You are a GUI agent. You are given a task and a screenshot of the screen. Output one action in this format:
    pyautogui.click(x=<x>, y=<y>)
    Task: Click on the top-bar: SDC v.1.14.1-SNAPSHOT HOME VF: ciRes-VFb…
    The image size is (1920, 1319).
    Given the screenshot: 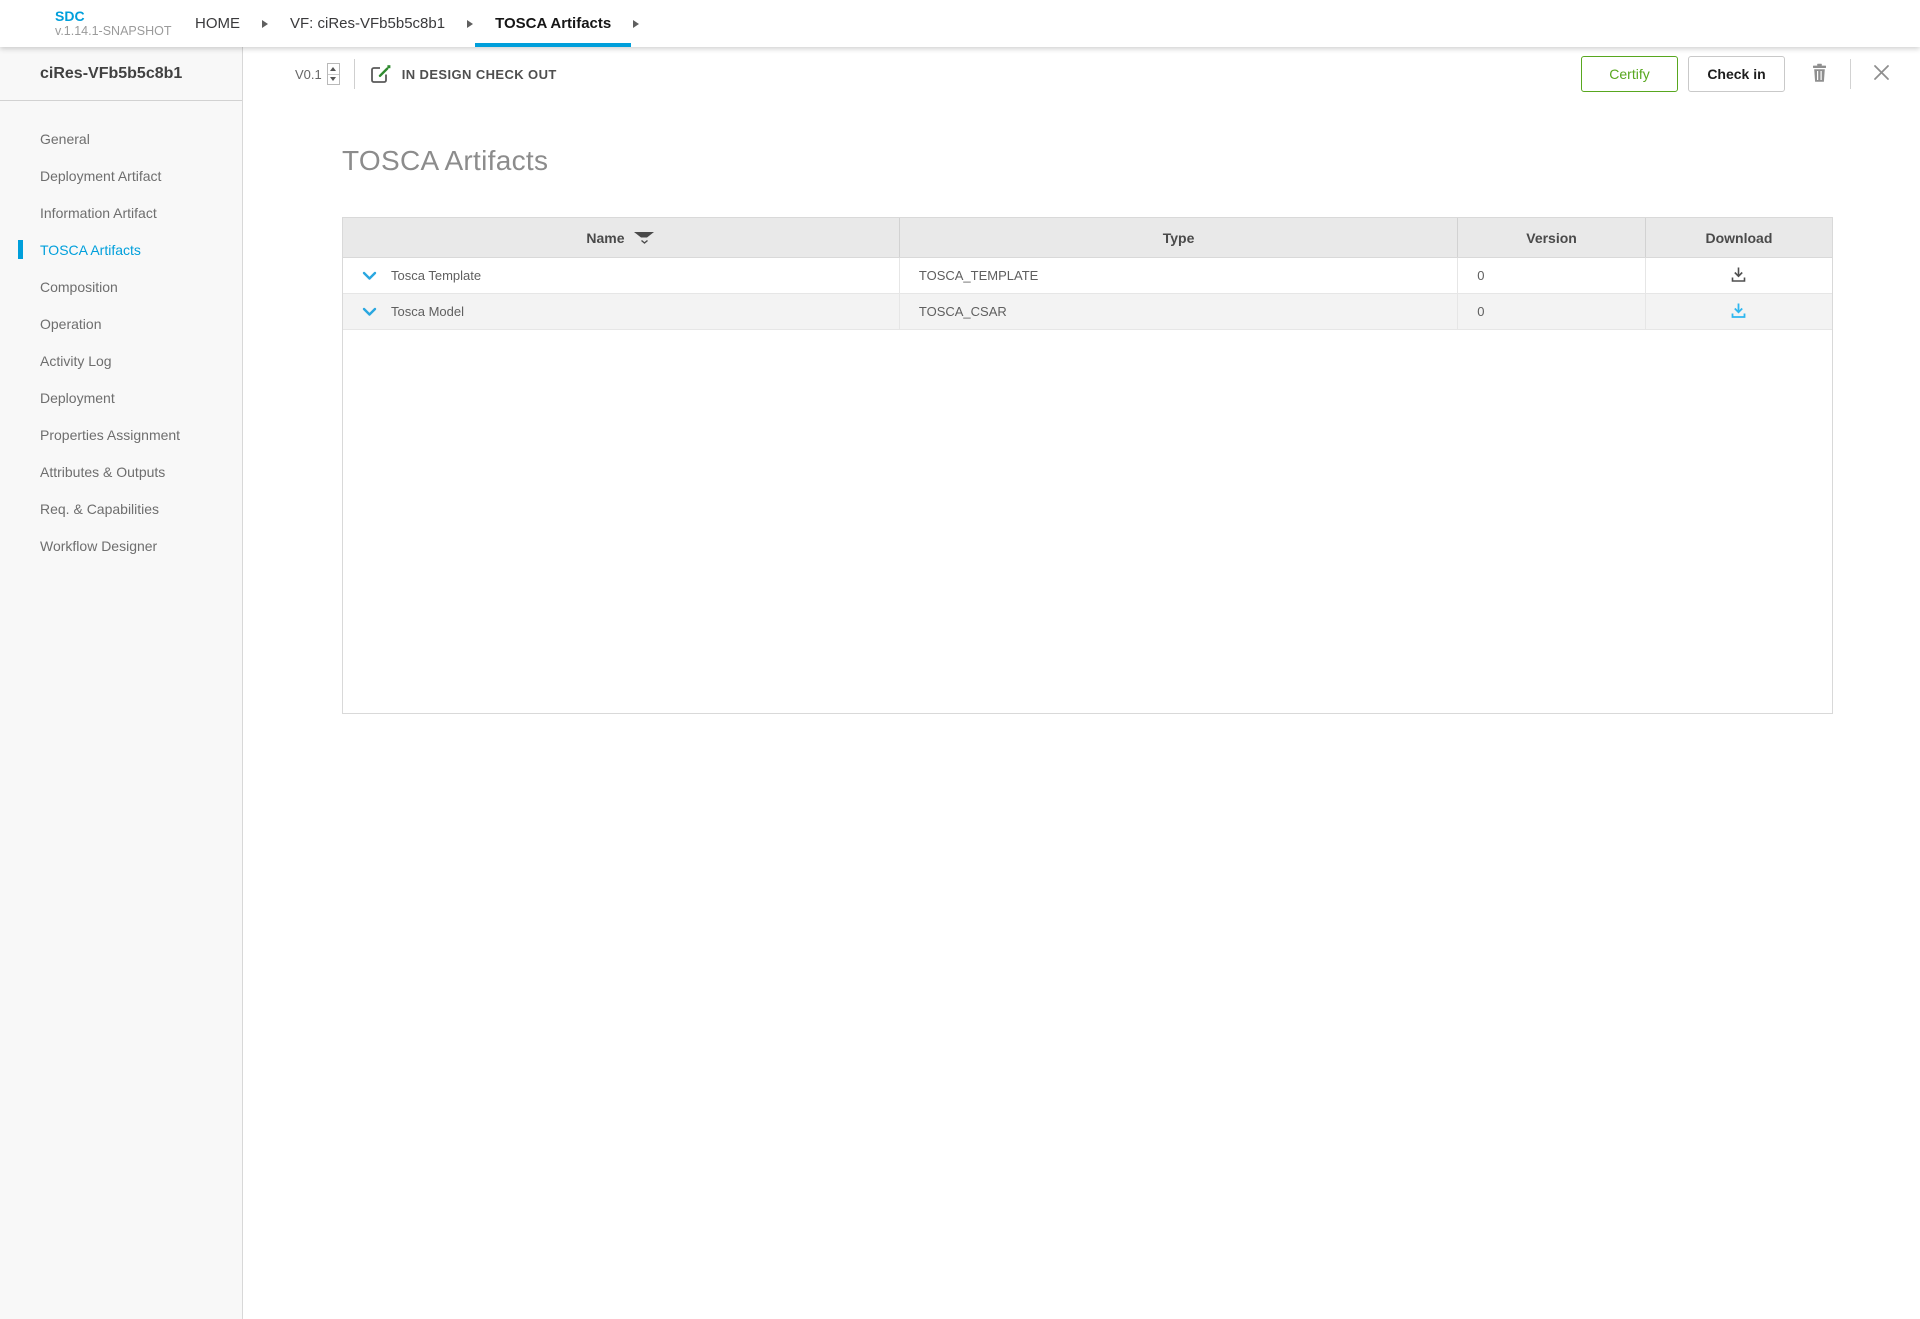 What is the action you would take?
    pyautogui.click(x=960, y=23)
    